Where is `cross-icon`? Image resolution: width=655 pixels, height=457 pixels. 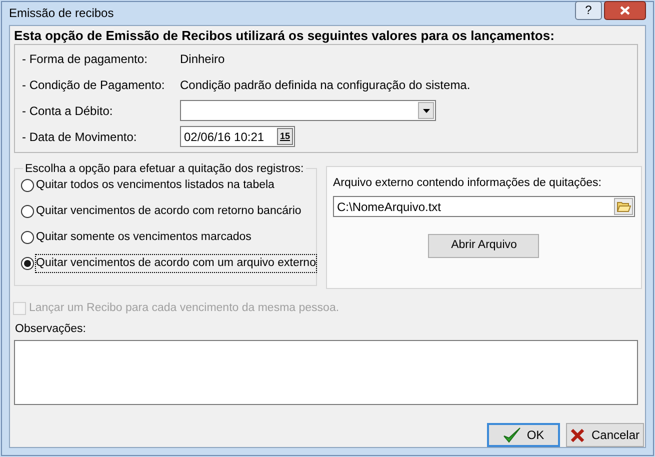 cross-icon is located at coordinates (578, 435).